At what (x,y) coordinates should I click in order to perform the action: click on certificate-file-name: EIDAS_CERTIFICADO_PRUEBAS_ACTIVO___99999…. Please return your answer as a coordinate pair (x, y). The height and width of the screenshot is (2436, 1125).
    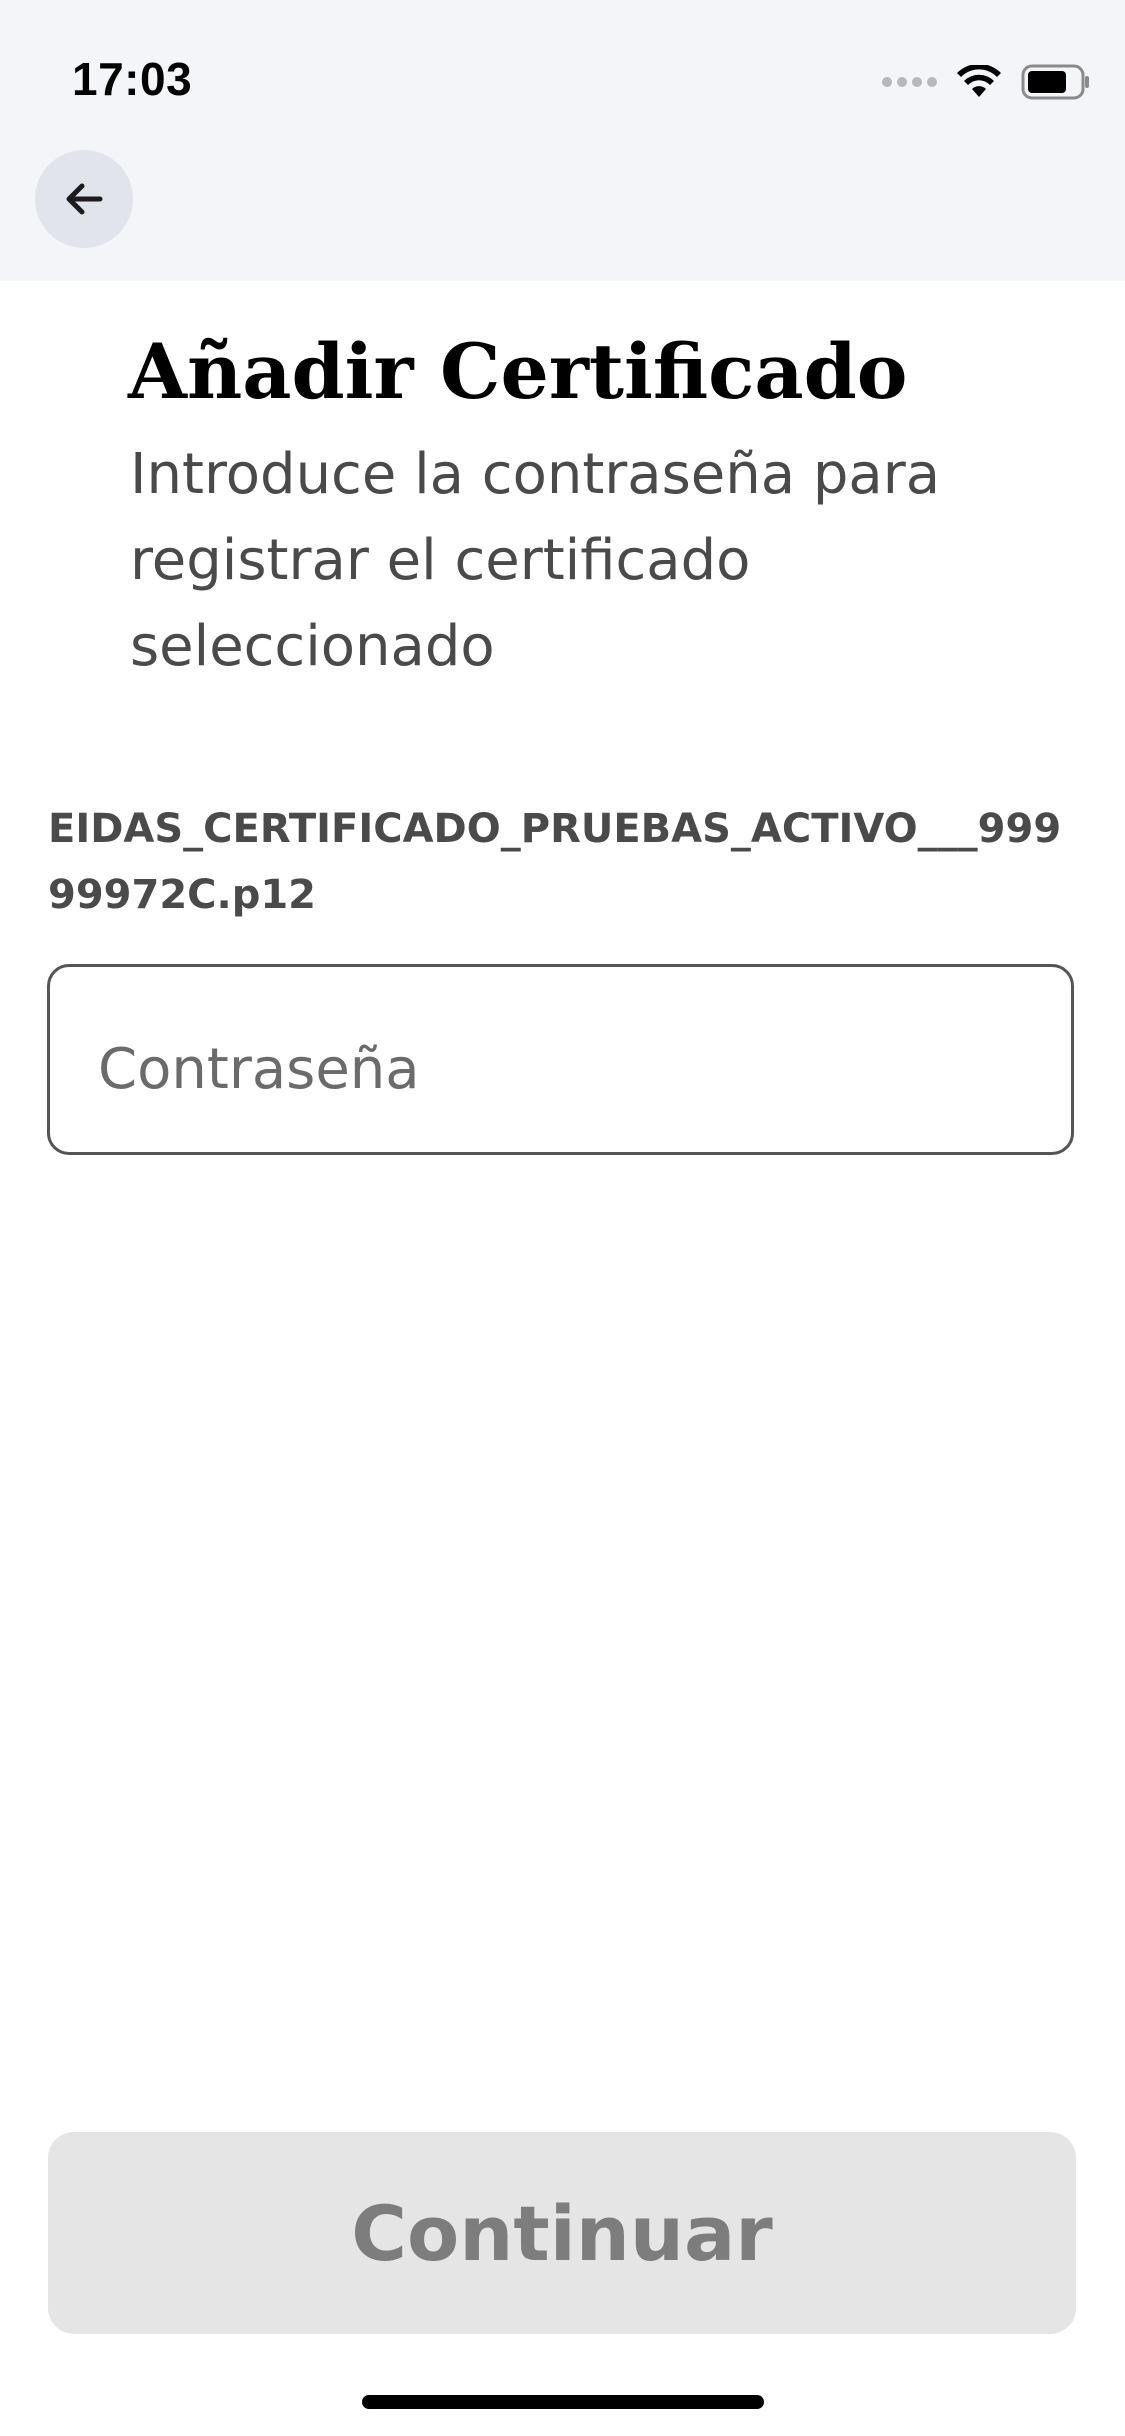
    Looking at the image, I should click on (555, 862).